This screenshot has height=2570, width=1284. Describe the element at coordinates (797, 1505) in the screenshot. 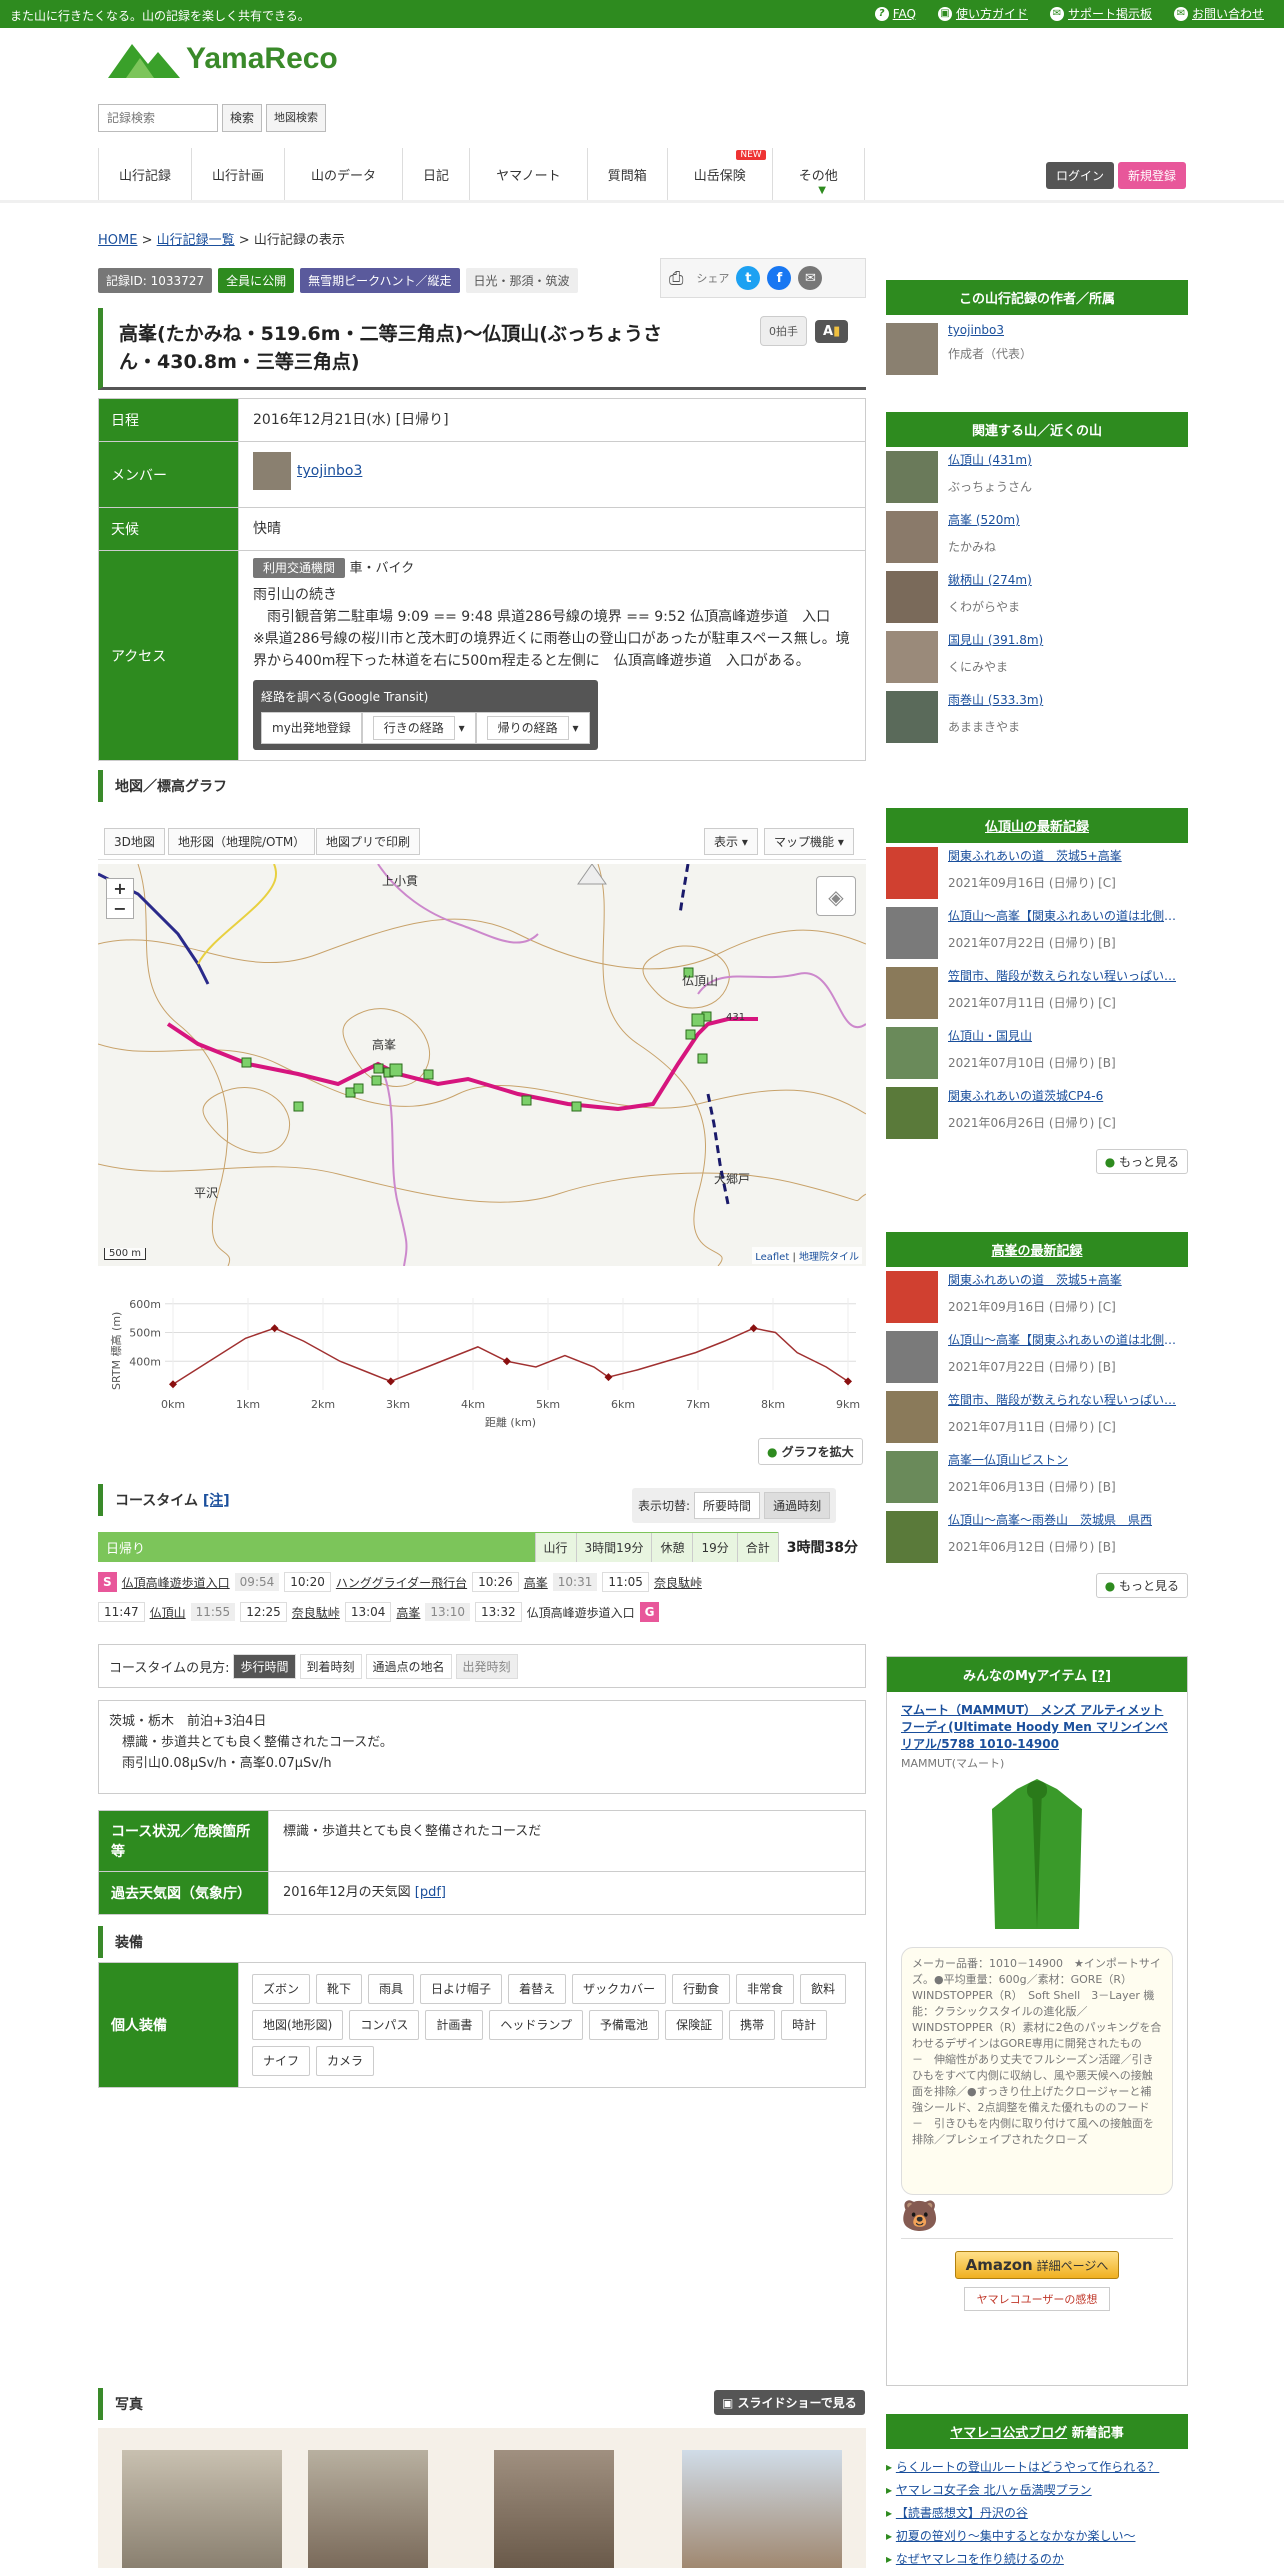

I see `switch-passing-time: 通過時刻` at that location.